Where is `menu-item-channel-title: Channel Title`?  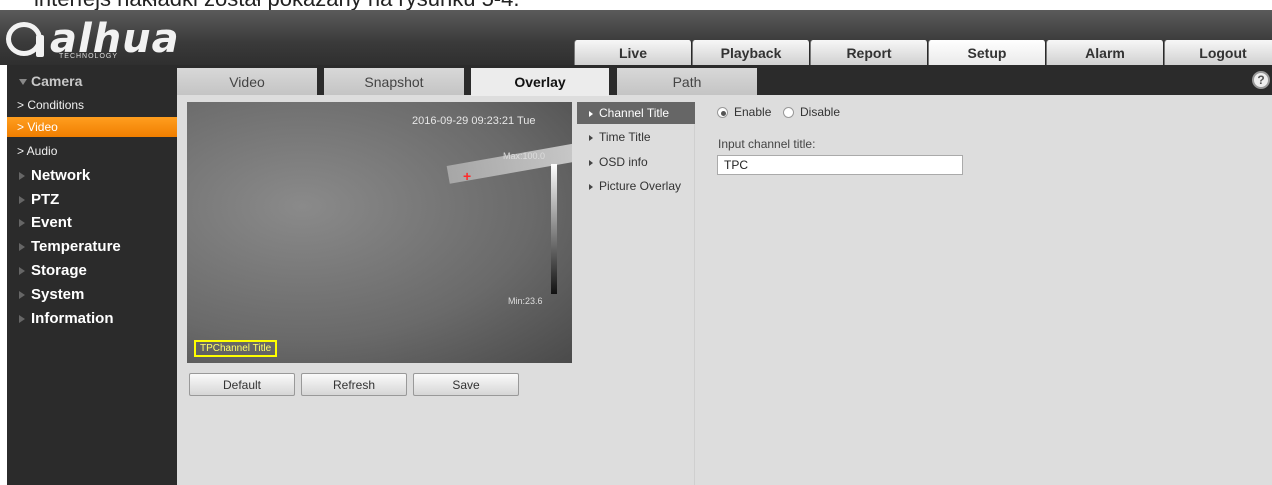
menu-item-channel-title: Channel Title is located at coordinates (636, 113).